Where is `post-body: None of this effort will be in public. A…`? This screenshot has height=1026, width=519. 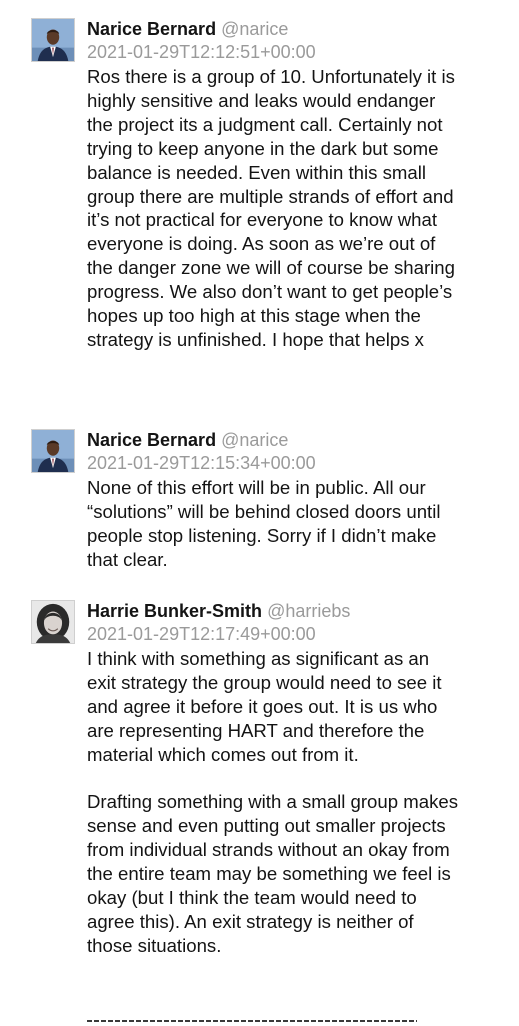
post-body: None of this effort will be in public. A… is located at coordinates (274, 524).